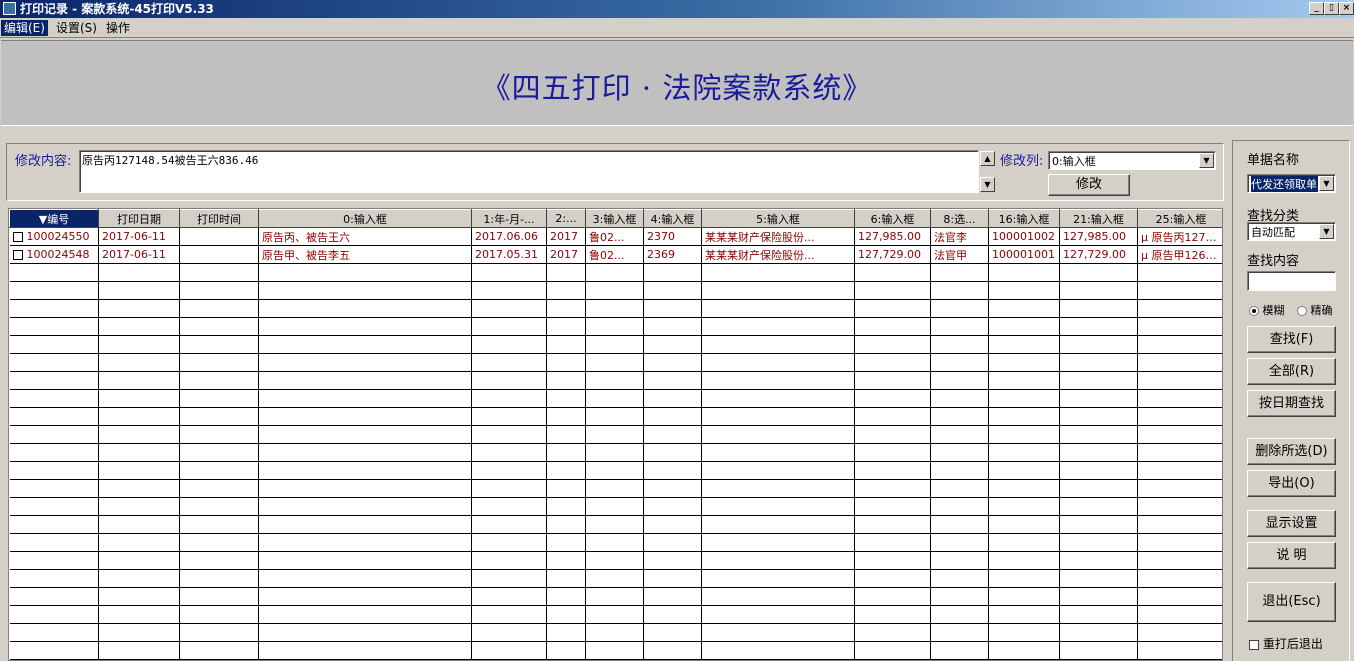 This screenshot has height=661, width=1354. What do you see at coordinates (1254, 311) in the screenshot?
I see `radio-fuzzy-dot` at bounding box center [1254, 311].